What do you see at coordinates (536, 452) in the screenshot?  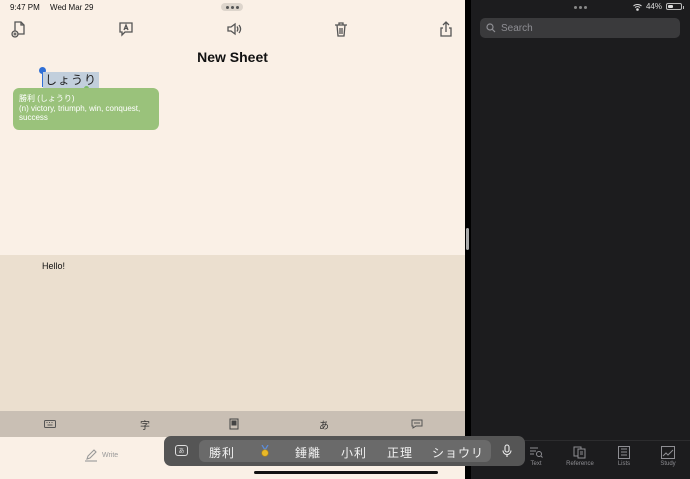 I see `text-search-icon` at bounding box center [536, 452].